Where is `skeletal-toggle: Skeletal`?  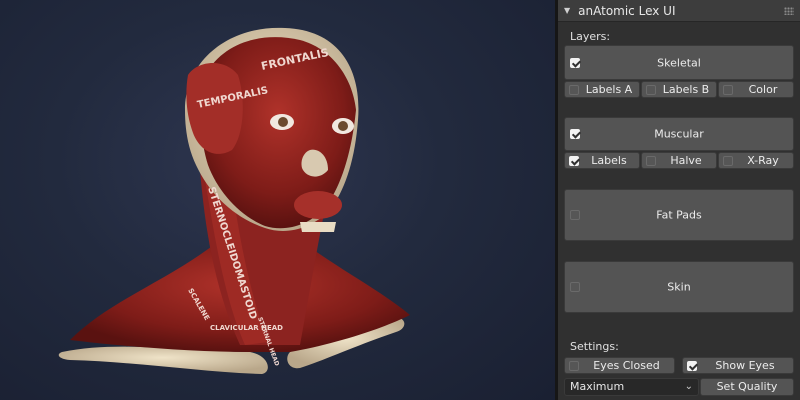
skeletal-toggle: Skeletal is located at coordinates (679, 62).